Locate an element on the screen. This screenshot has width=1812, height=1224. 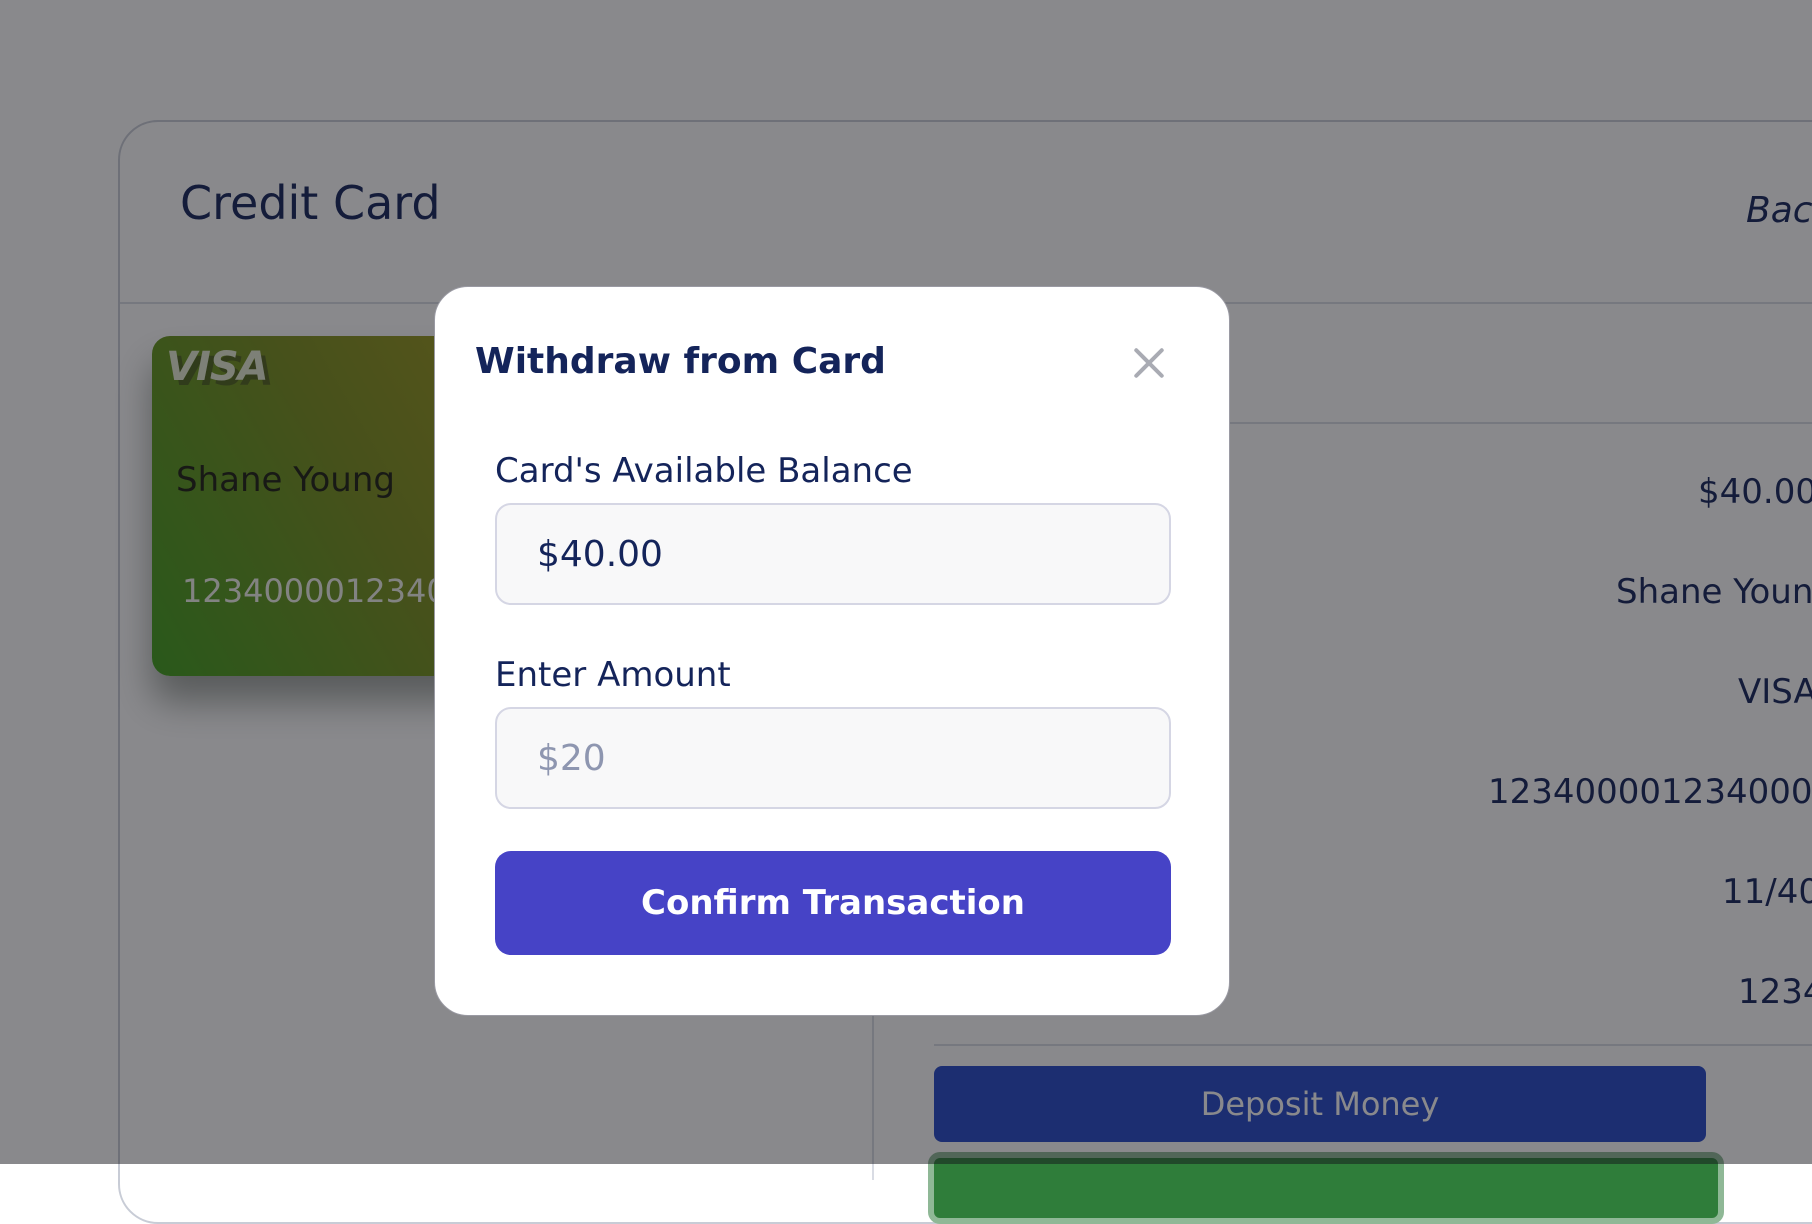
amount-label: Enter Amount is located at coordinates (613, 675).